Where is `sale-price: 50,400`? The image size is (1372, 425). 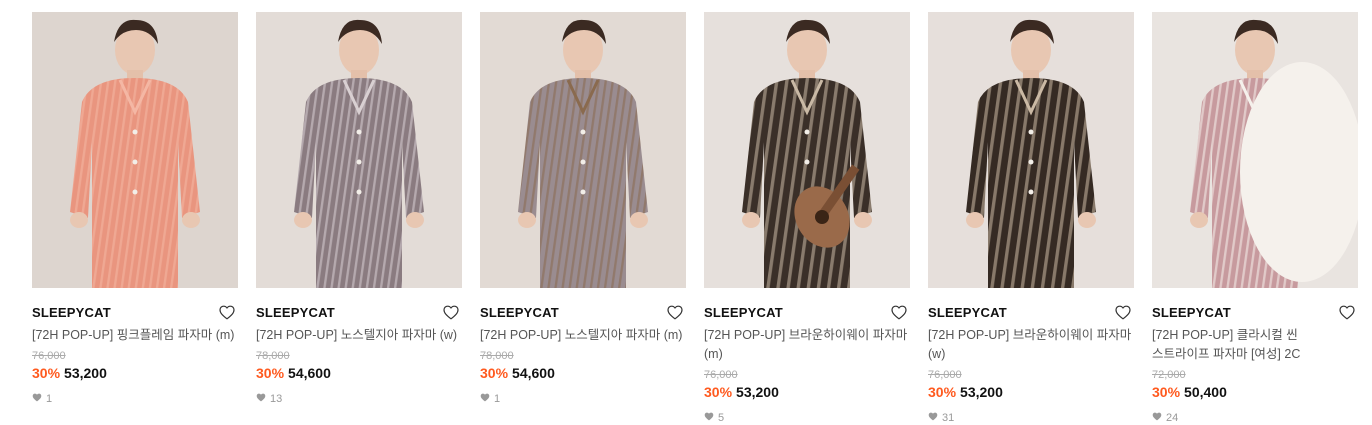
sale-price: 50,400 is located at coordinates (1205, 392).